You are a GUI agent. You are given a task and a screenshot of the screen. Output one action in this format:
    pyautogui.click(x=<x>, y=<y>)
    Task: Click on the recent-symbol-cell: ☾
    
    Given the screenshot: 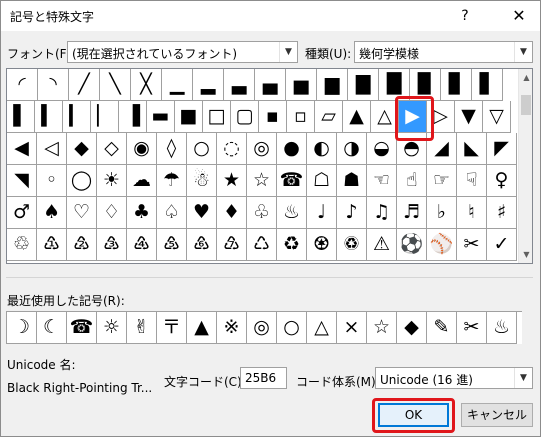 What is the action you would take?
    pyautogui.click(x=52, y=328)
    